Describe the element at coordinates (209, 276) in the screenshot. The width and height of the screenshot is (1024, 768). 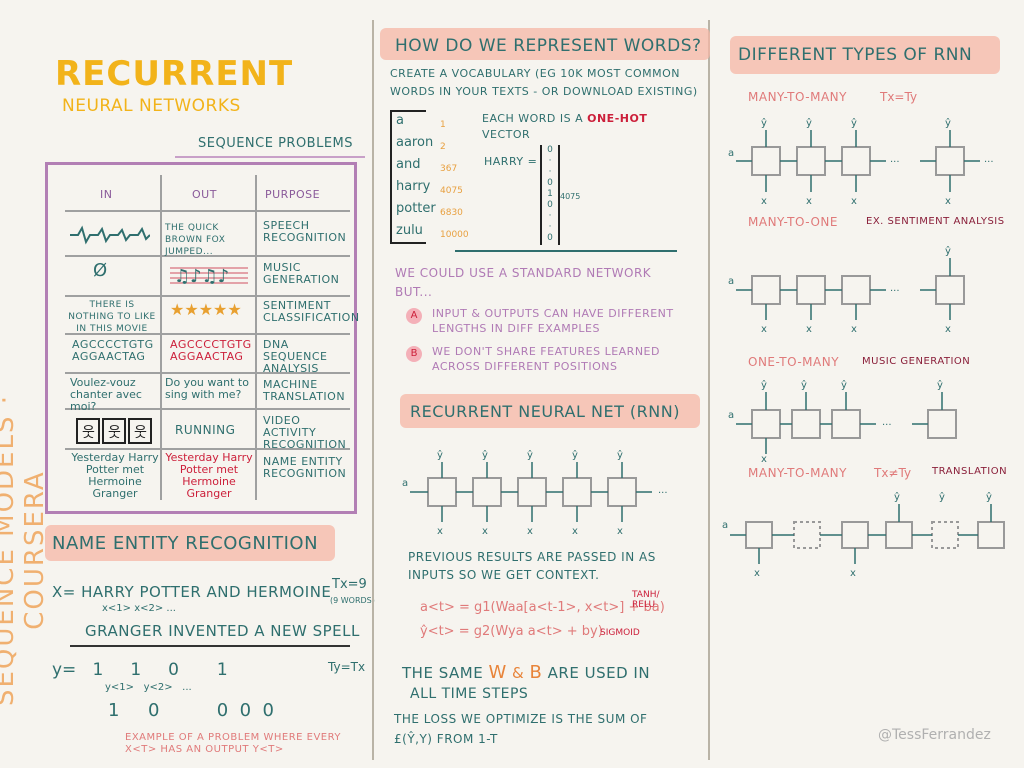
I see `music-notes-icon: ♫♪♫♪` at that location.